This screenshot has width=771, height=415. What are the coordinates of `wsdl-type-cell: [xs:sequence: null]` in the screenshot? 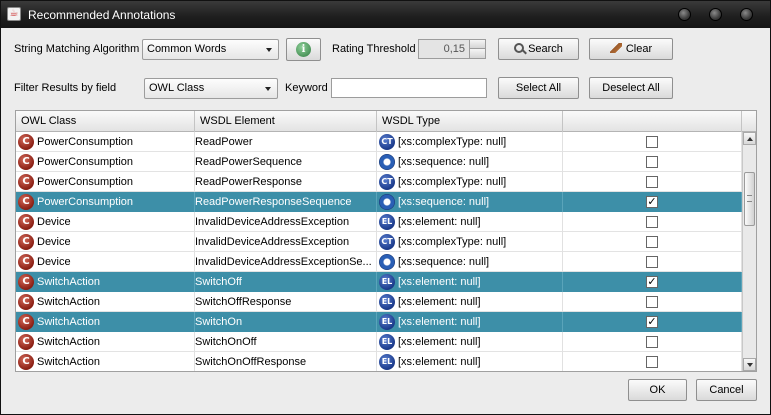 It's located at (470, 262).